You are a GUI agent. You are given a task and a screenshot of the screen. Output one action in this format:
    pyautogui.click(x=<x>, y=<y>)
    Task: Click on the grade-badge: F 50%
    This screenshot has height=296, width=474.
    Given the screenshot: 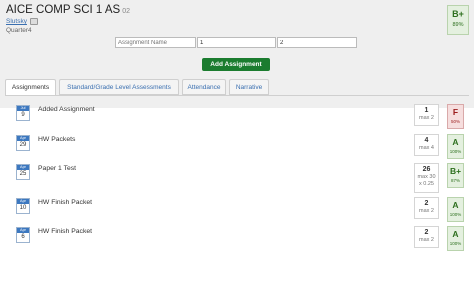 What is the action you would take?
    pyautogui.click(x=455, y=116)
    